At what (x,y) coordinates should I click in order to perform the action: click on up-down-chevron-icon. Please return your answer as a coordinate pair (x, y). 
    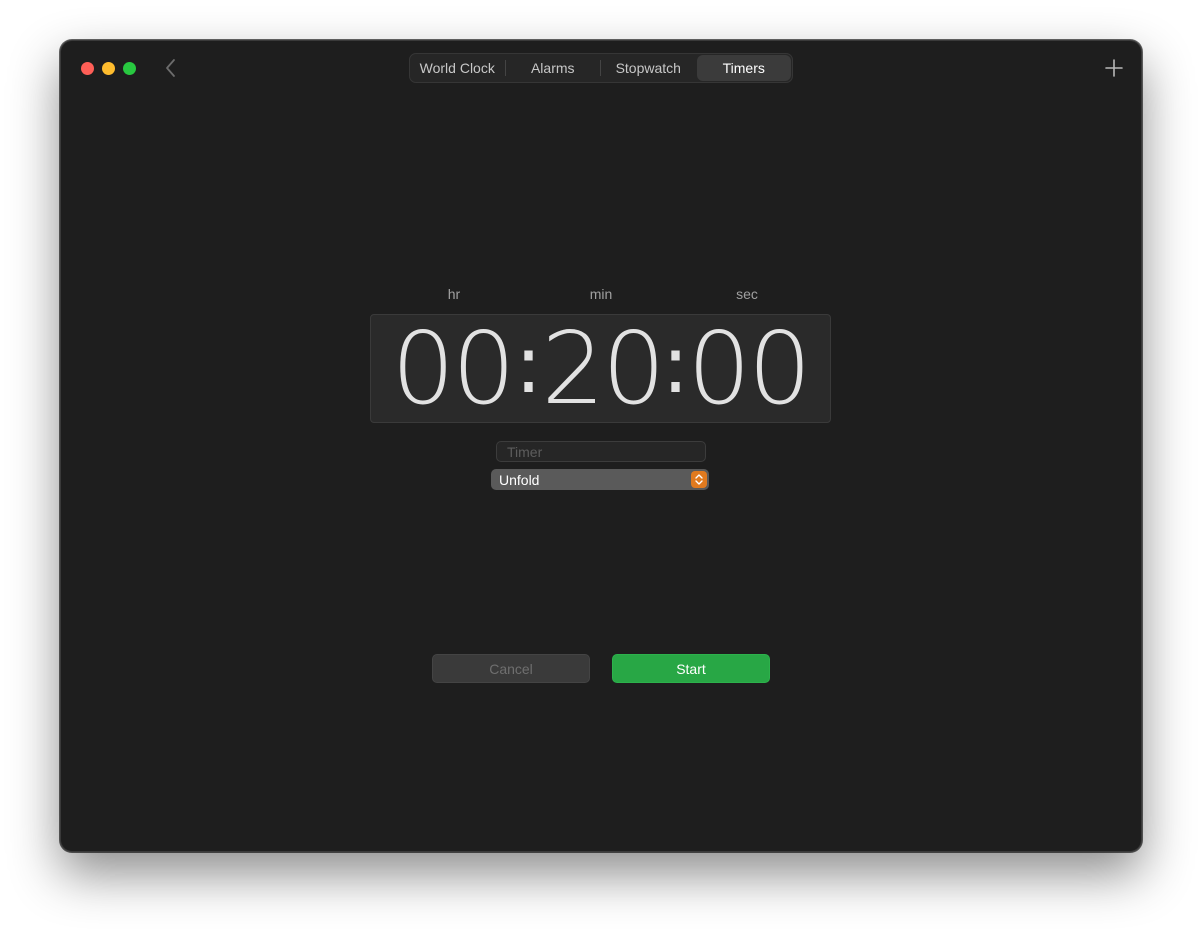
    Looking at the image, I should click on (699, 479).